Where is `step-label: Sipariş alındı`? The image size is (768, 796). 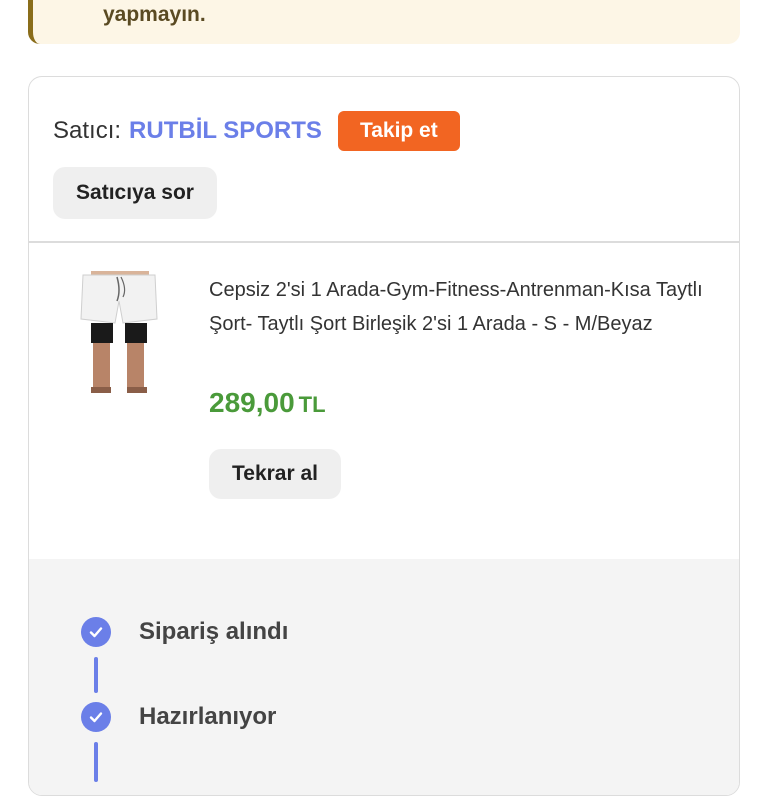 step-label: Sipariş alındı is located at coordinates (214, 631).